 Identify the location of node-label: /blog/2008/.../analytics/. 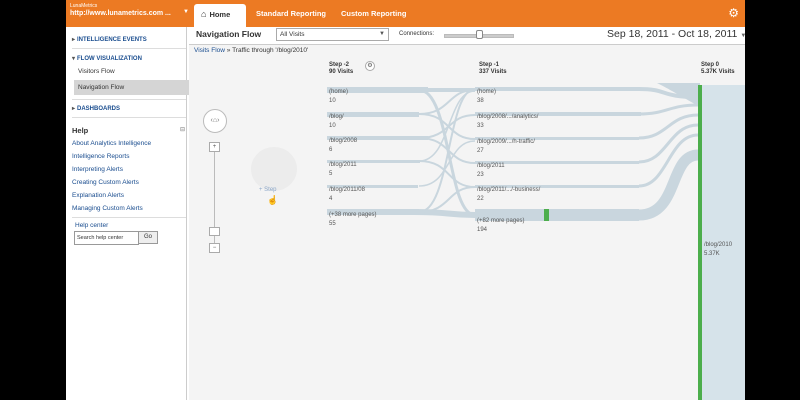
(508, 117).